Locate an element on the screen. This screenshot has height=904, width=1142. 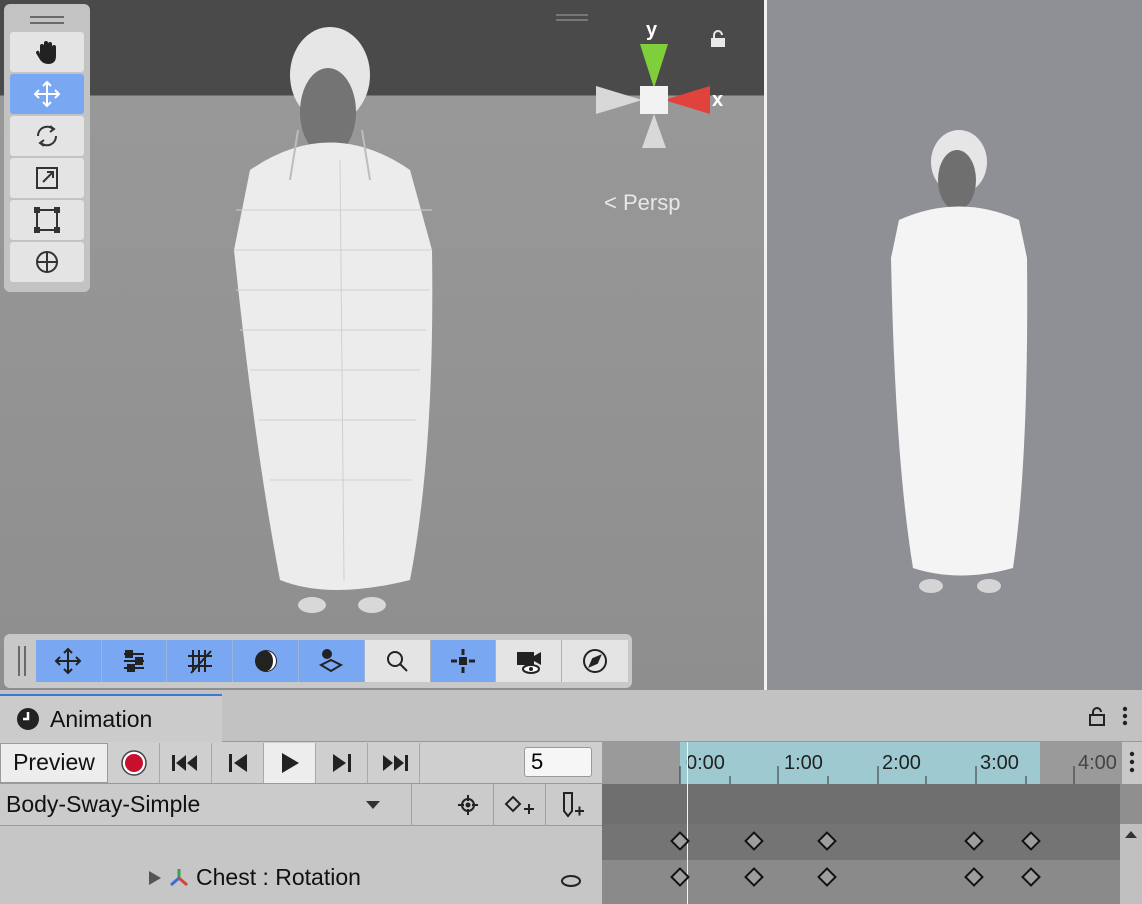
vertical-scrollbar is located at coordinates (1131, 864).